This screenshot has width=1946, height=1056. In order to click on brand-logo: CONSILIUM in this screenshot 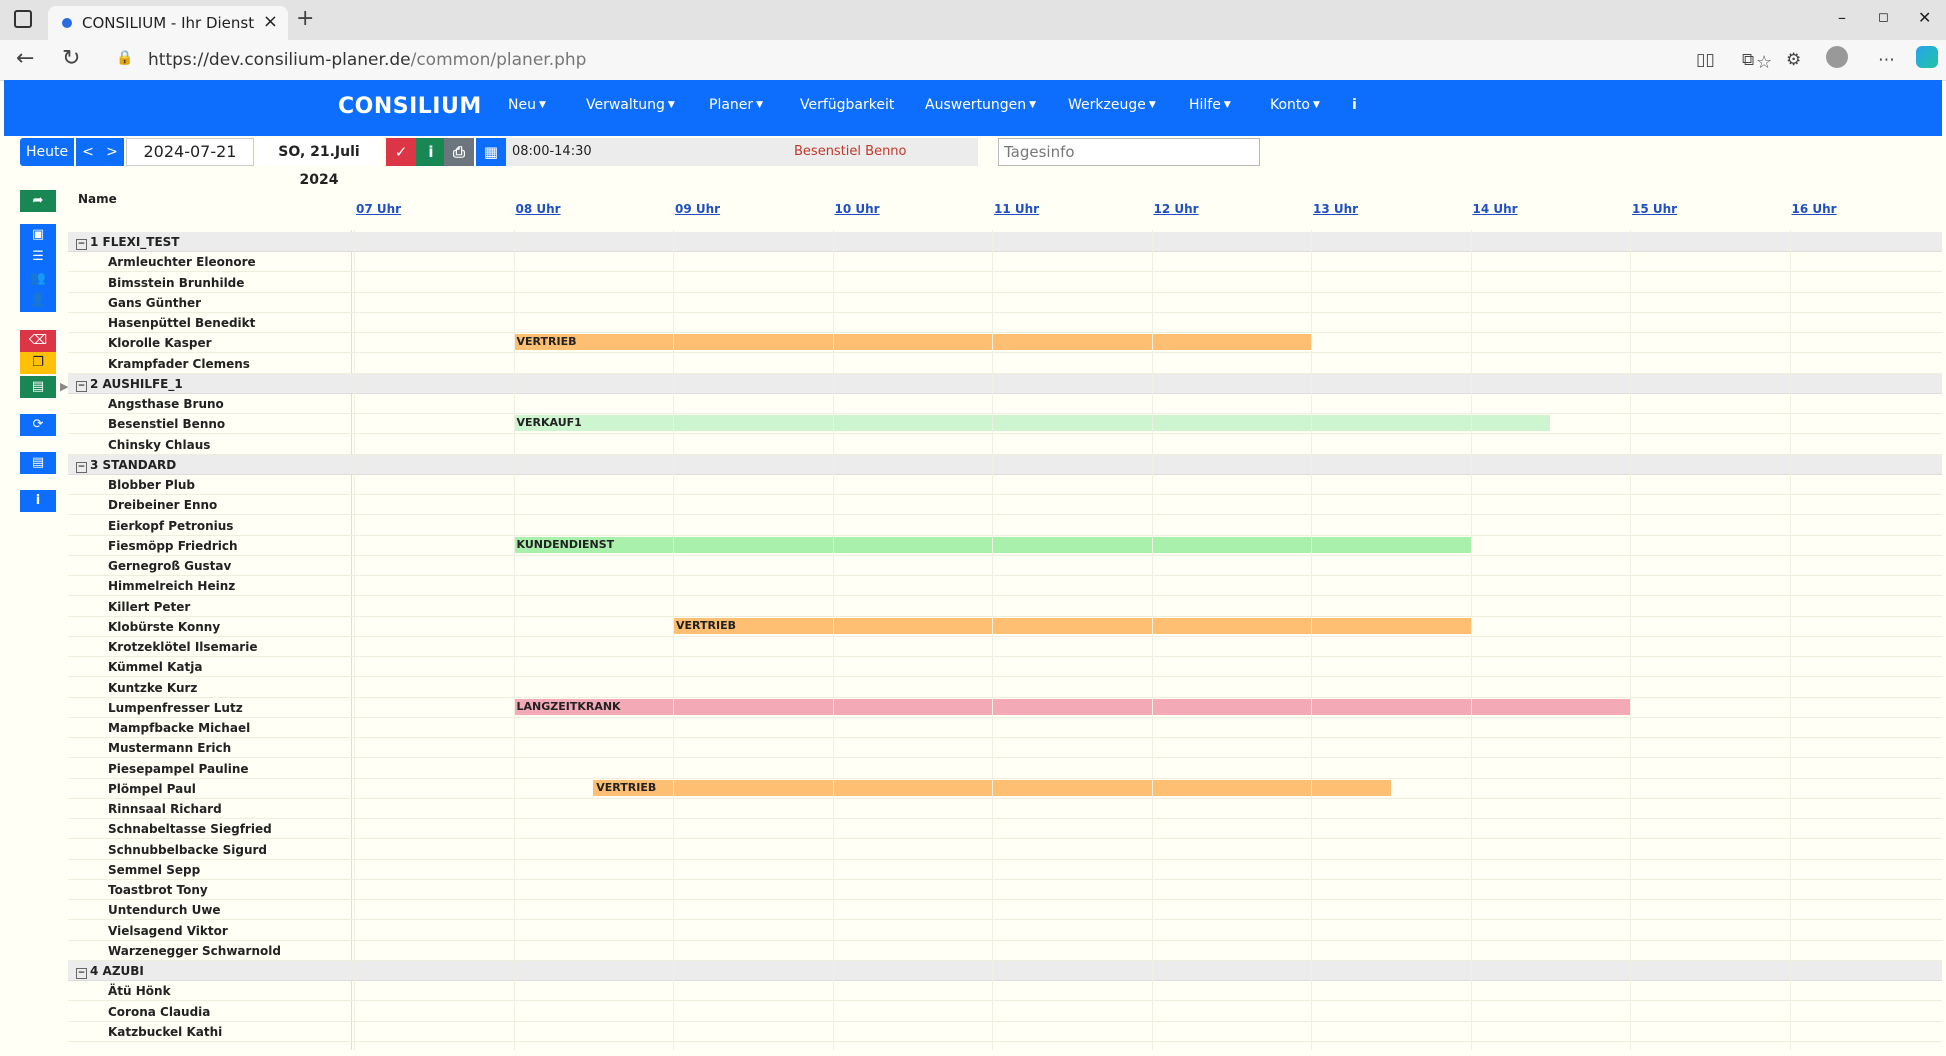, I will do `click(410, 106)`.